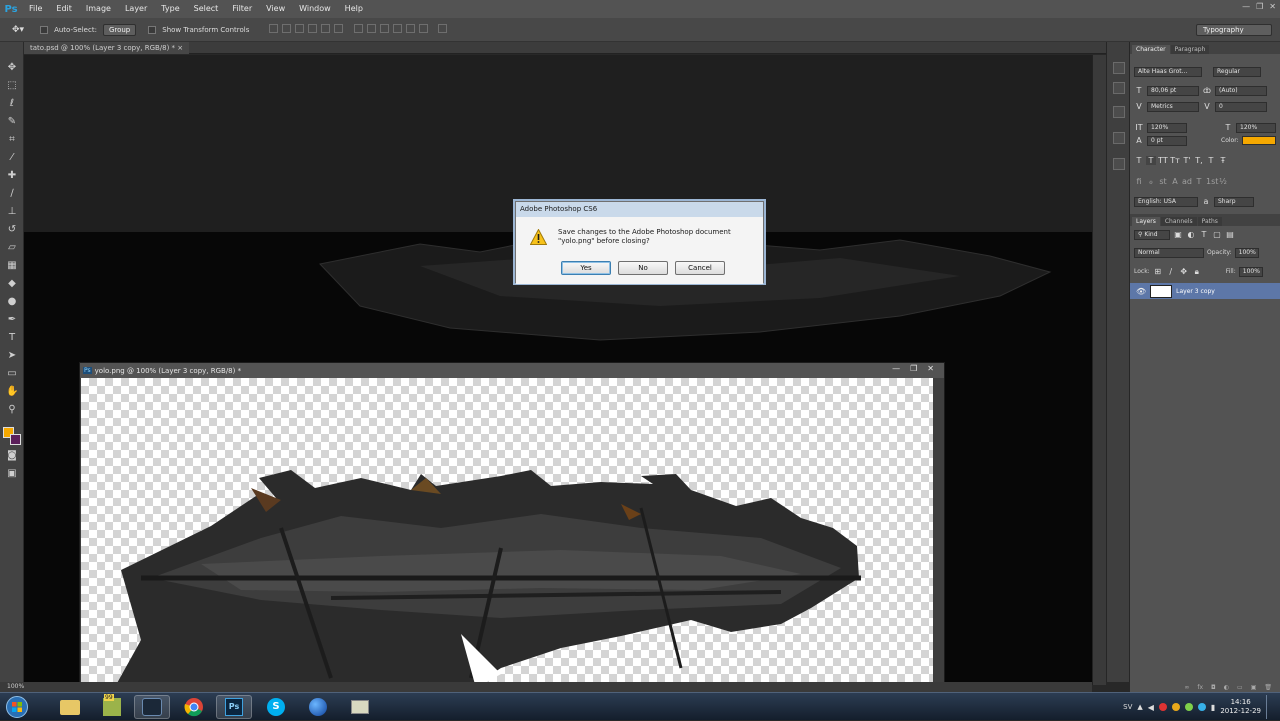 The height and width of the screenshot is (721, 1280). Describe the element at coordinates (1151, 160) in the screenshot. I see `faux-italic-button: T` at that location.